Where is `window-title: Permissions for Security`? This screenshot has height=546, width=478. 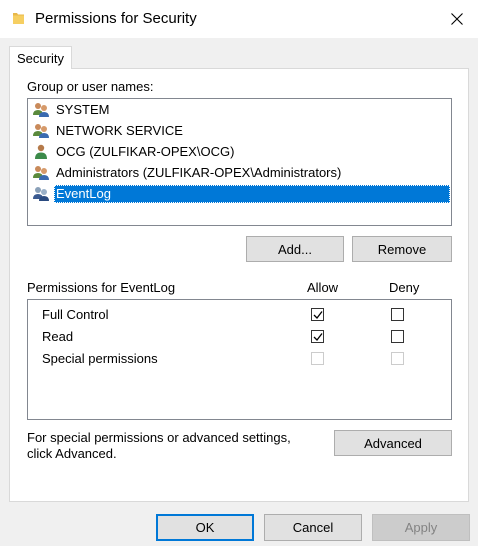
window-title: Permissions for Security is located at coordinates (116, 18).